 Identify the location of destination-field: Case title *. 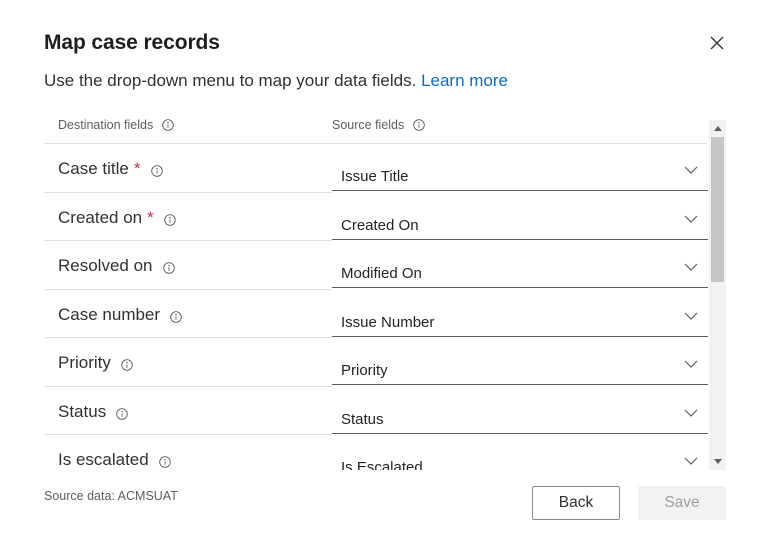
(110, 169).